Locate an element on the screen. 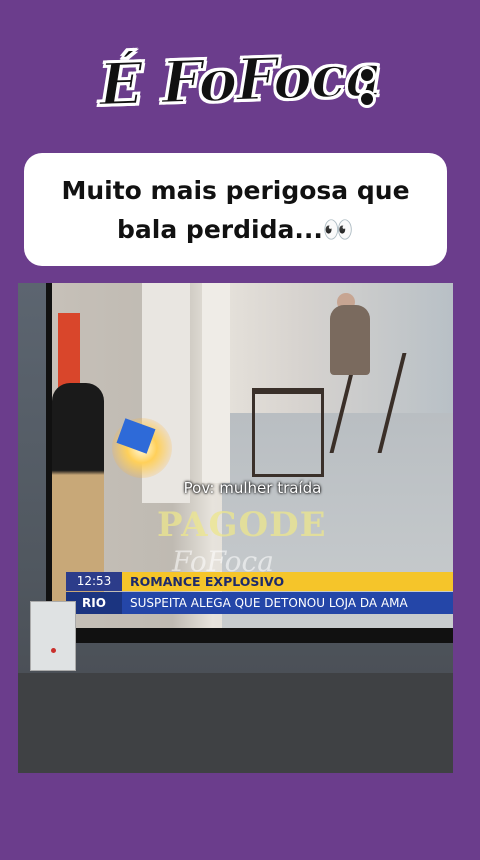 Image resolution: width=480 pixels, height=860 pixels. watermark-text: PAGODE is located at coordinates (242, 525).